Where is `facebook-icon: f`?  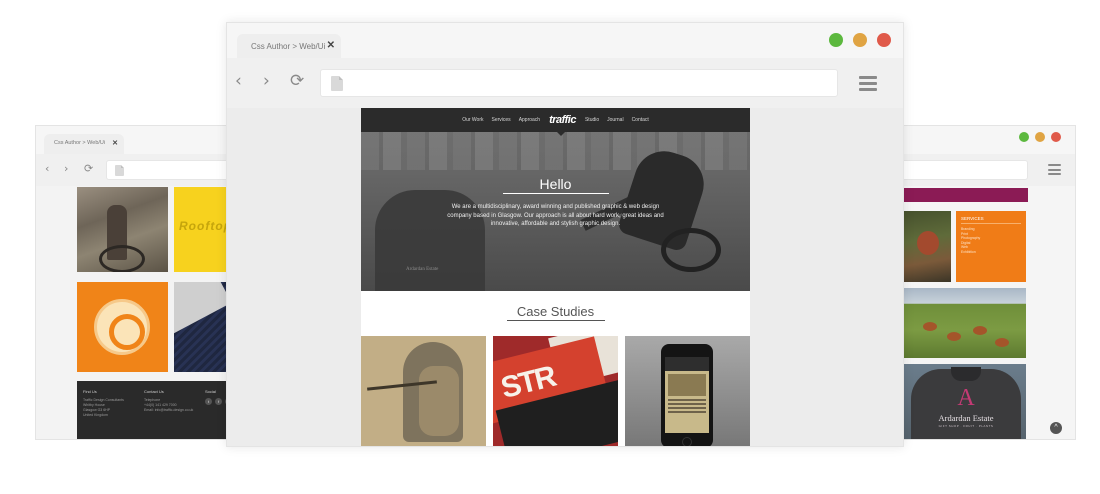
facebook-icon: f is located at coordinates (218, 401).